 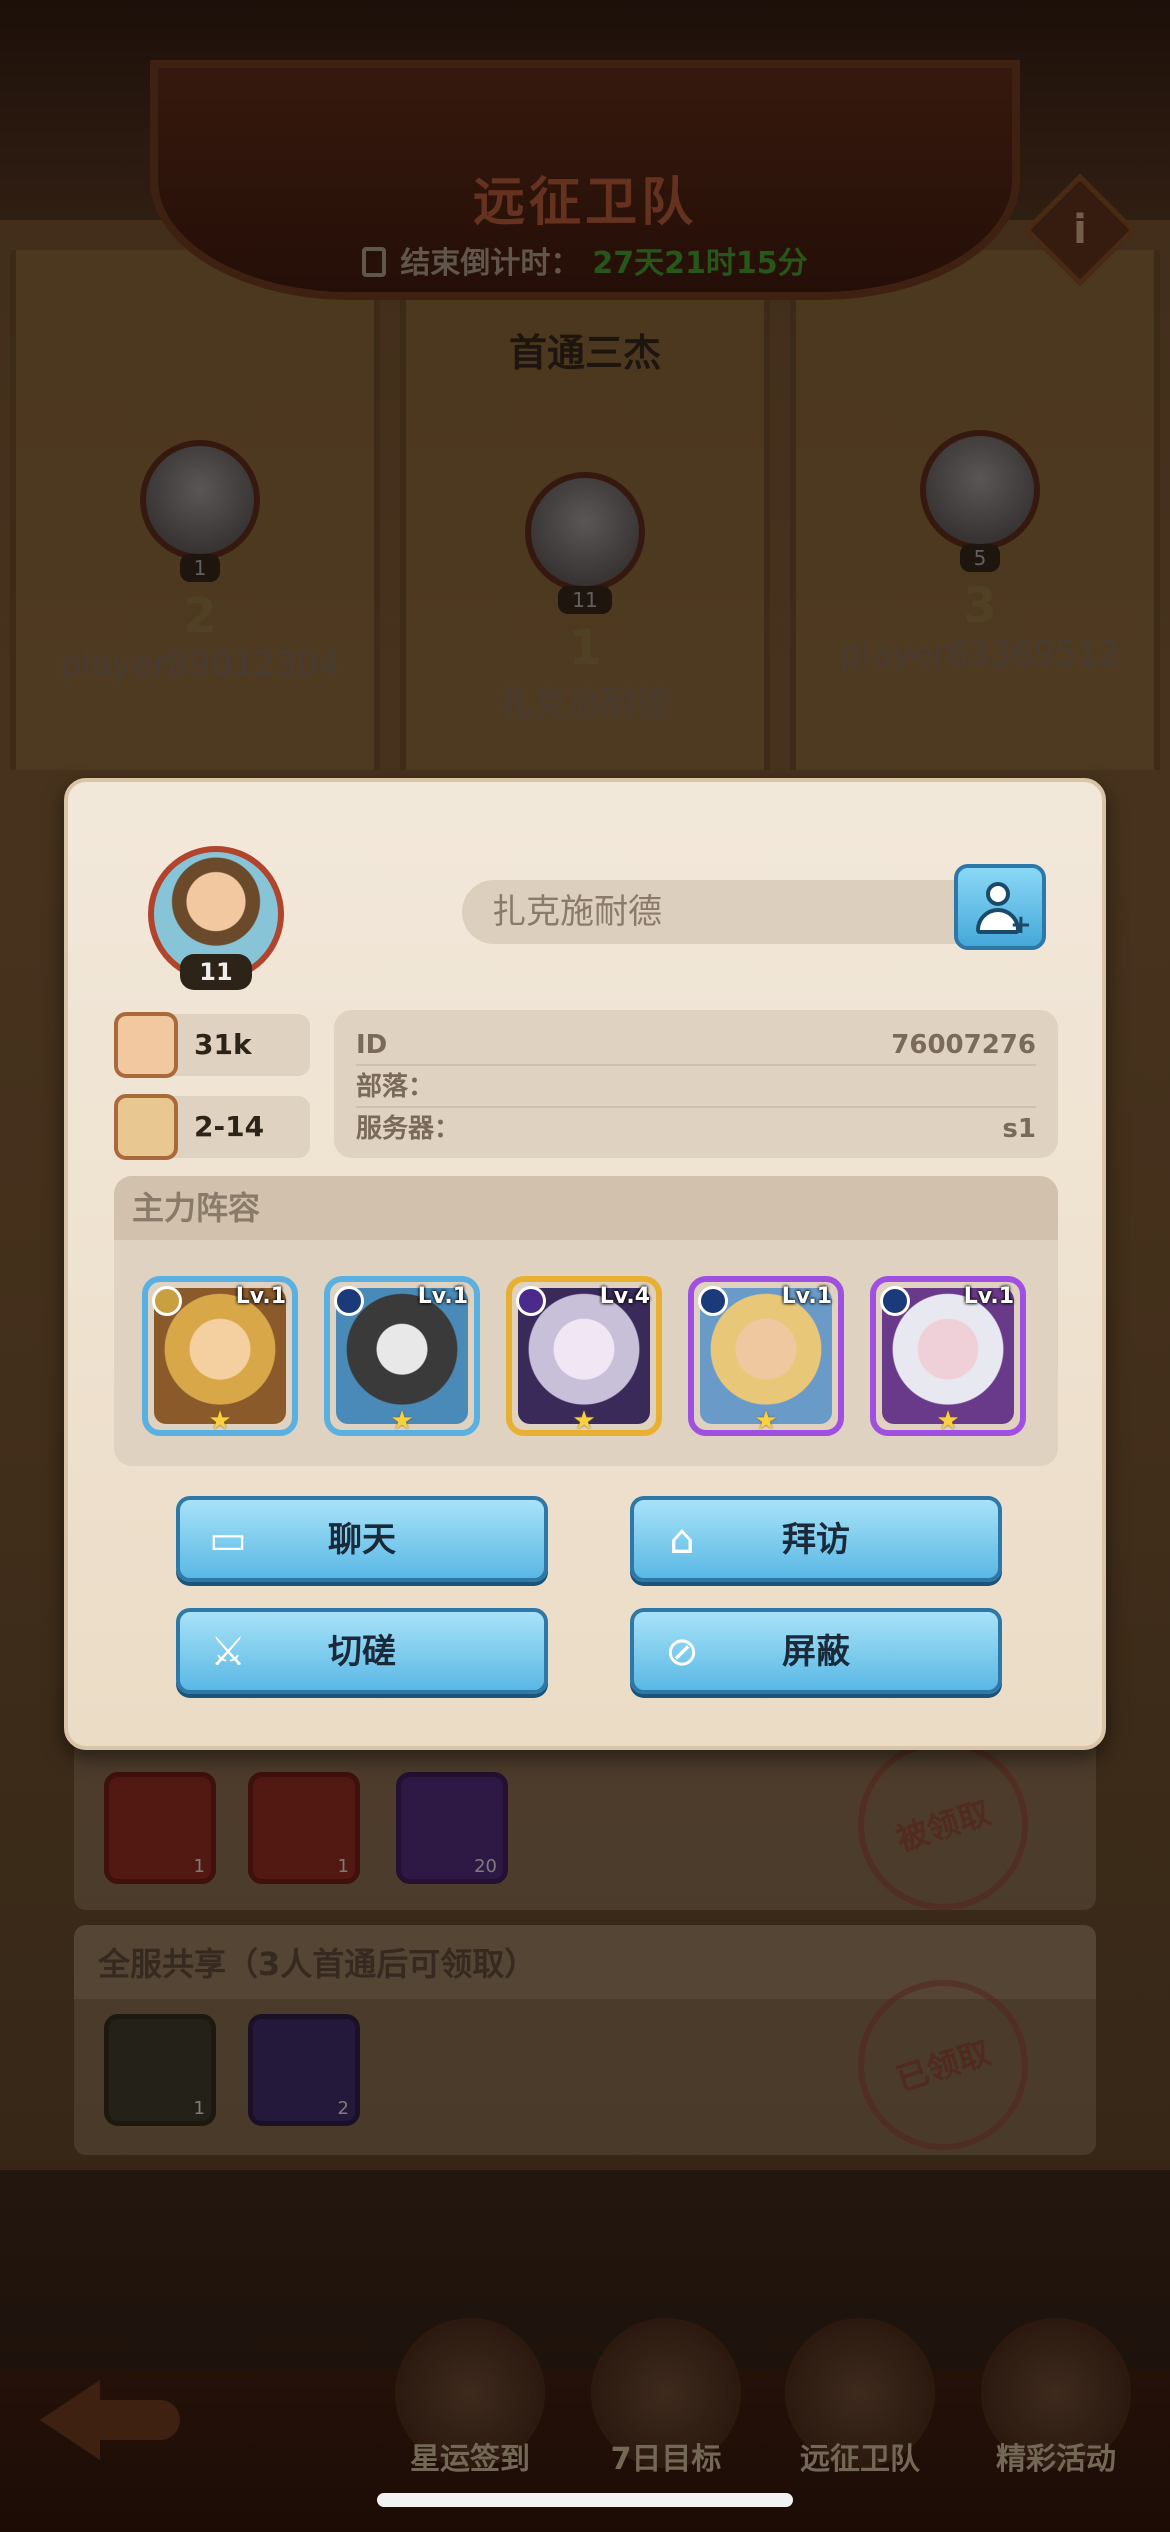 I want to click on map-icon, so click(x=146, y=1127).